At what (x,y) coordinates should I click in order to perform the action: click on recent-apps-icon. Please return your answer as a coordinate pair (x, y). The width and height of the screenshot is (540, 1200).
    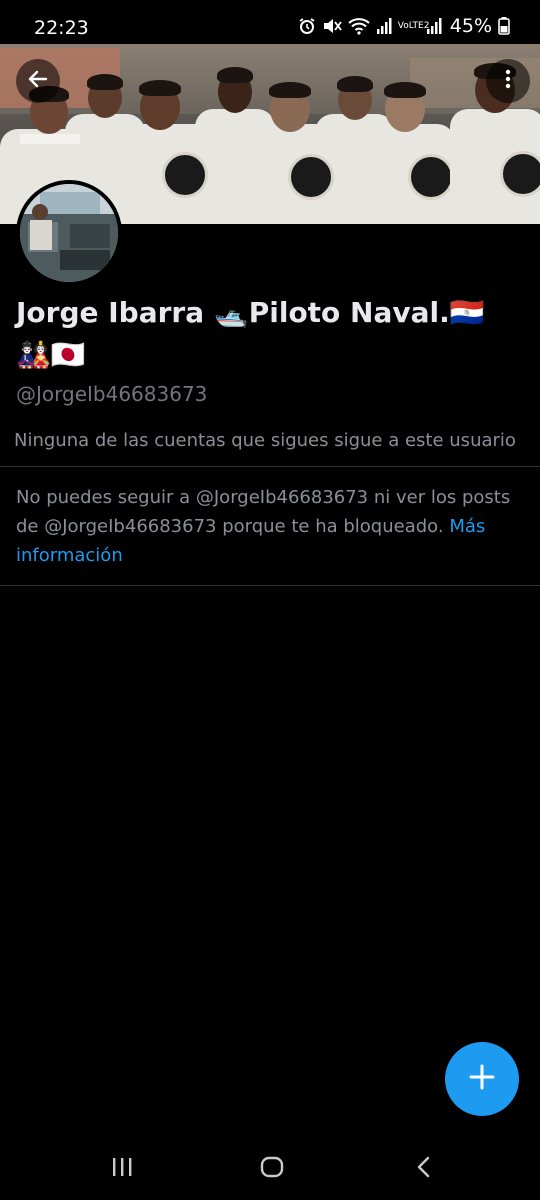
    Looking at the image, I should click on (122, 1169).